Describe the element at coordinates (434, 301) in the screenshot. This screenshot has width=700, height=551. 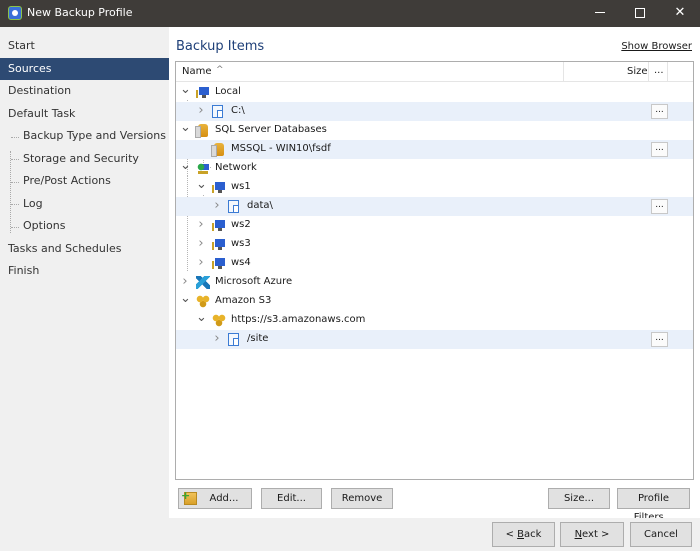
I see `tree-row: ⌄ Amazon S3` at that location.